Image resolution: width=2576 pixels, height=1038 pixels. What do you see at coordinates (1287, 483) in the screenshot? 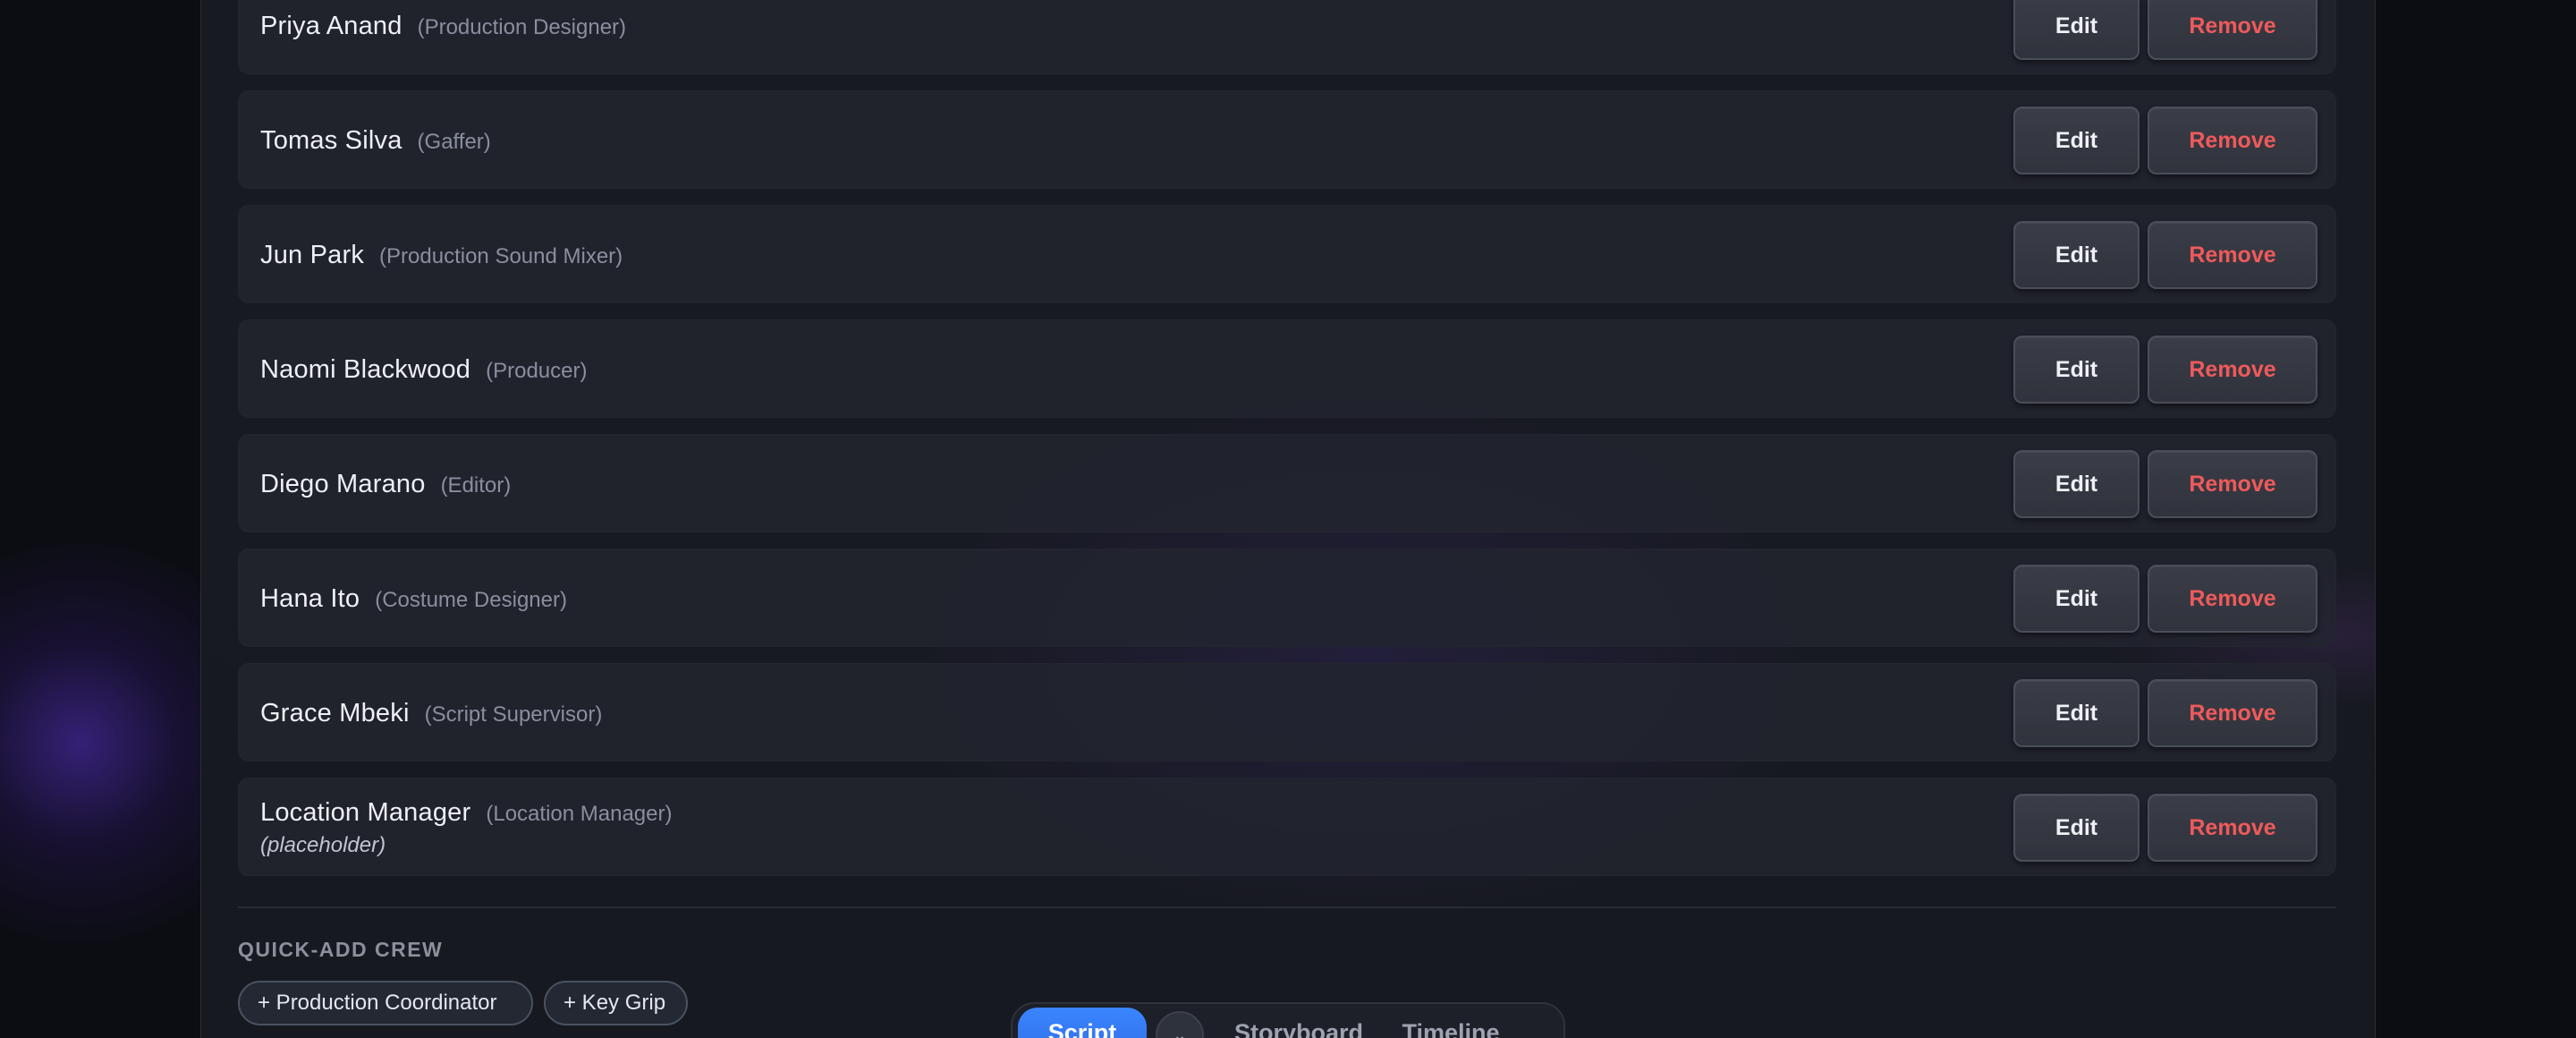
I see `crew-row: Diego Marano (Editor) Edit Remove` at bounding box center [1287, 483].